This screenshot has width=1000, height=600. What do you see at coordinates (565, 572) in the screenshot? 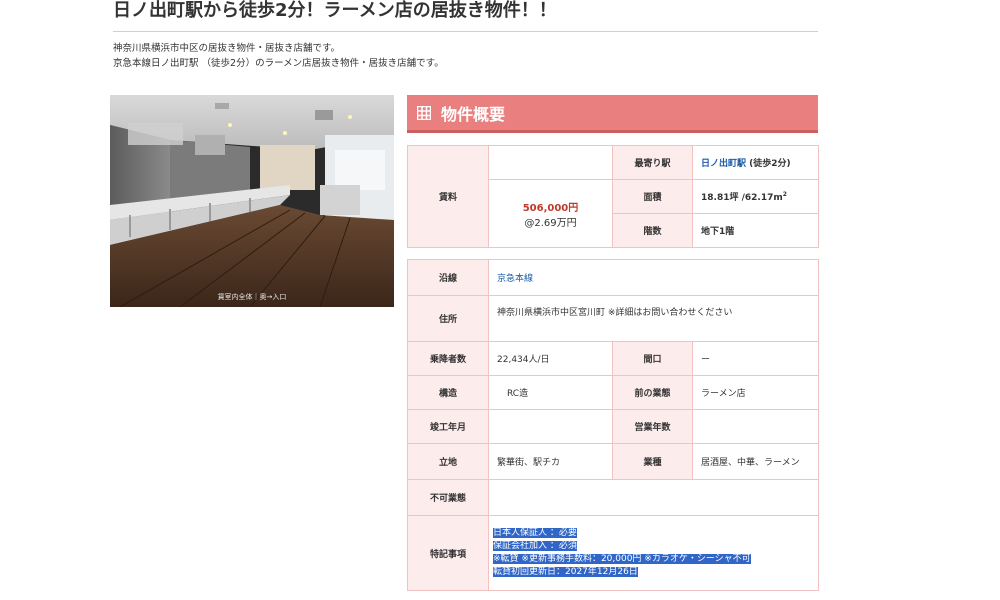
I see `notes-line-4-text: 転貸初回更新日：2027年12月26日` at bounding box center [565, 572].